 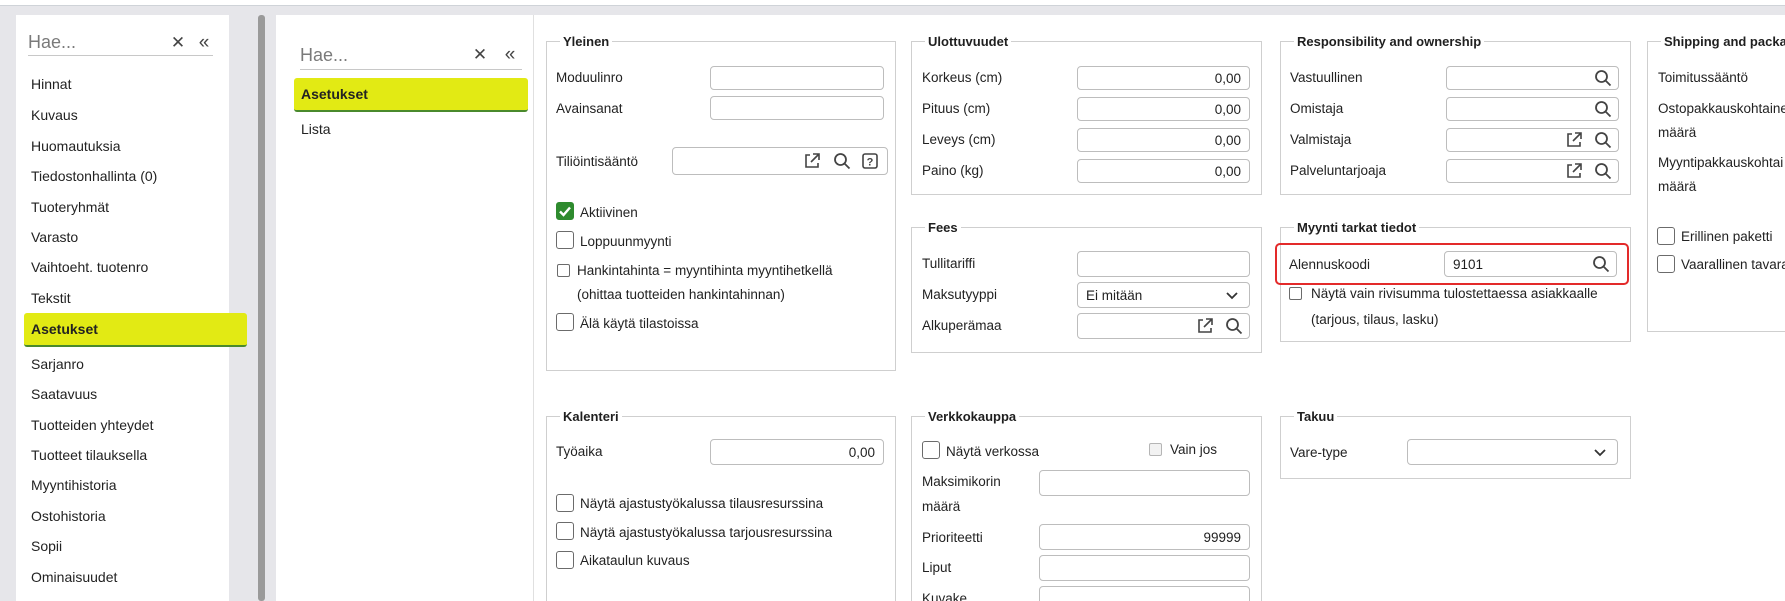 I want to click on pituus-label: Pituus (cm), so click(x=956, y=108).